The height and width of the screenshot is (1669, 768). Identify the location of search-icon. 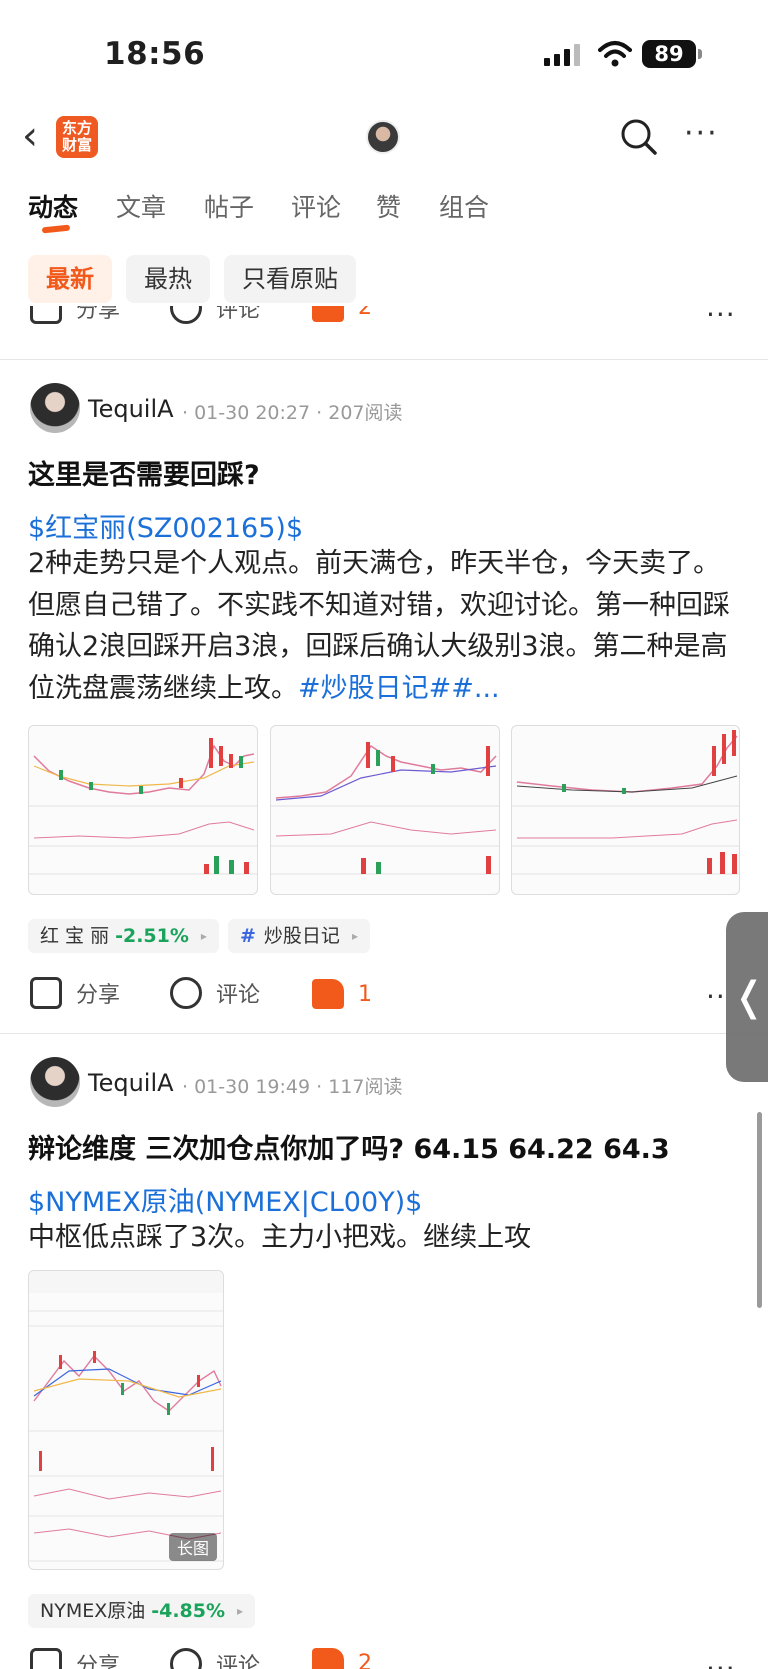
(639, 137).